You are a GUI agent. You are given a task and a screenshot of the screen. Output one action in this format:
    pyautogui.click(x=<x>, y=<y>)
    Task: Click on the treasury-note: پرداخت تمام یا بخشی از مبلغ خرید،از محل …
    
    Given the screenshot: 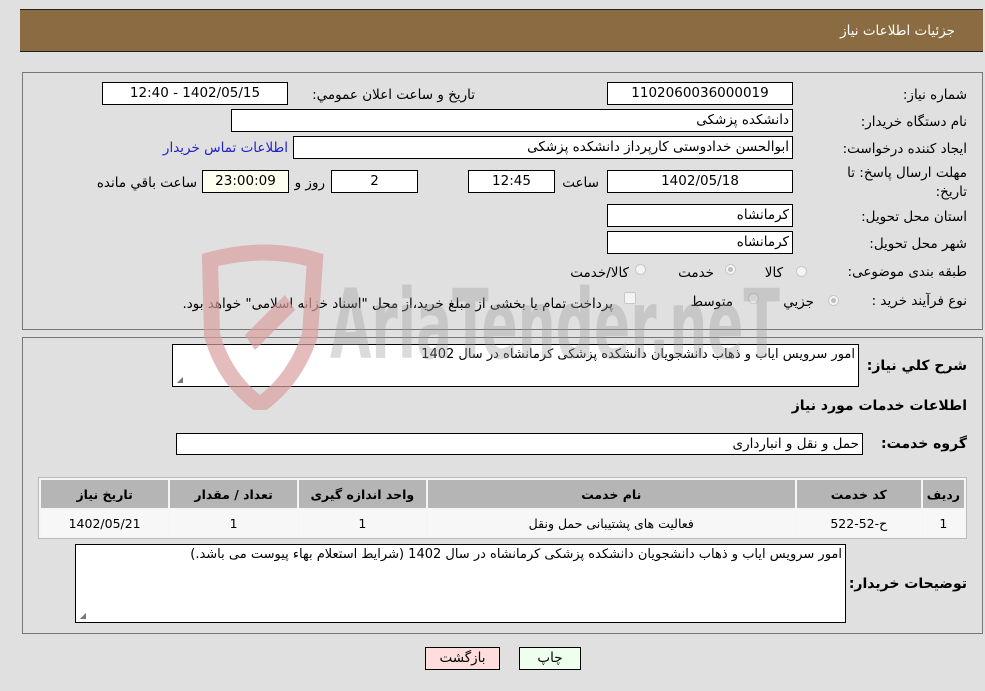 What is the action you would take?
    pyautogui.click(x=397, y=304)
    